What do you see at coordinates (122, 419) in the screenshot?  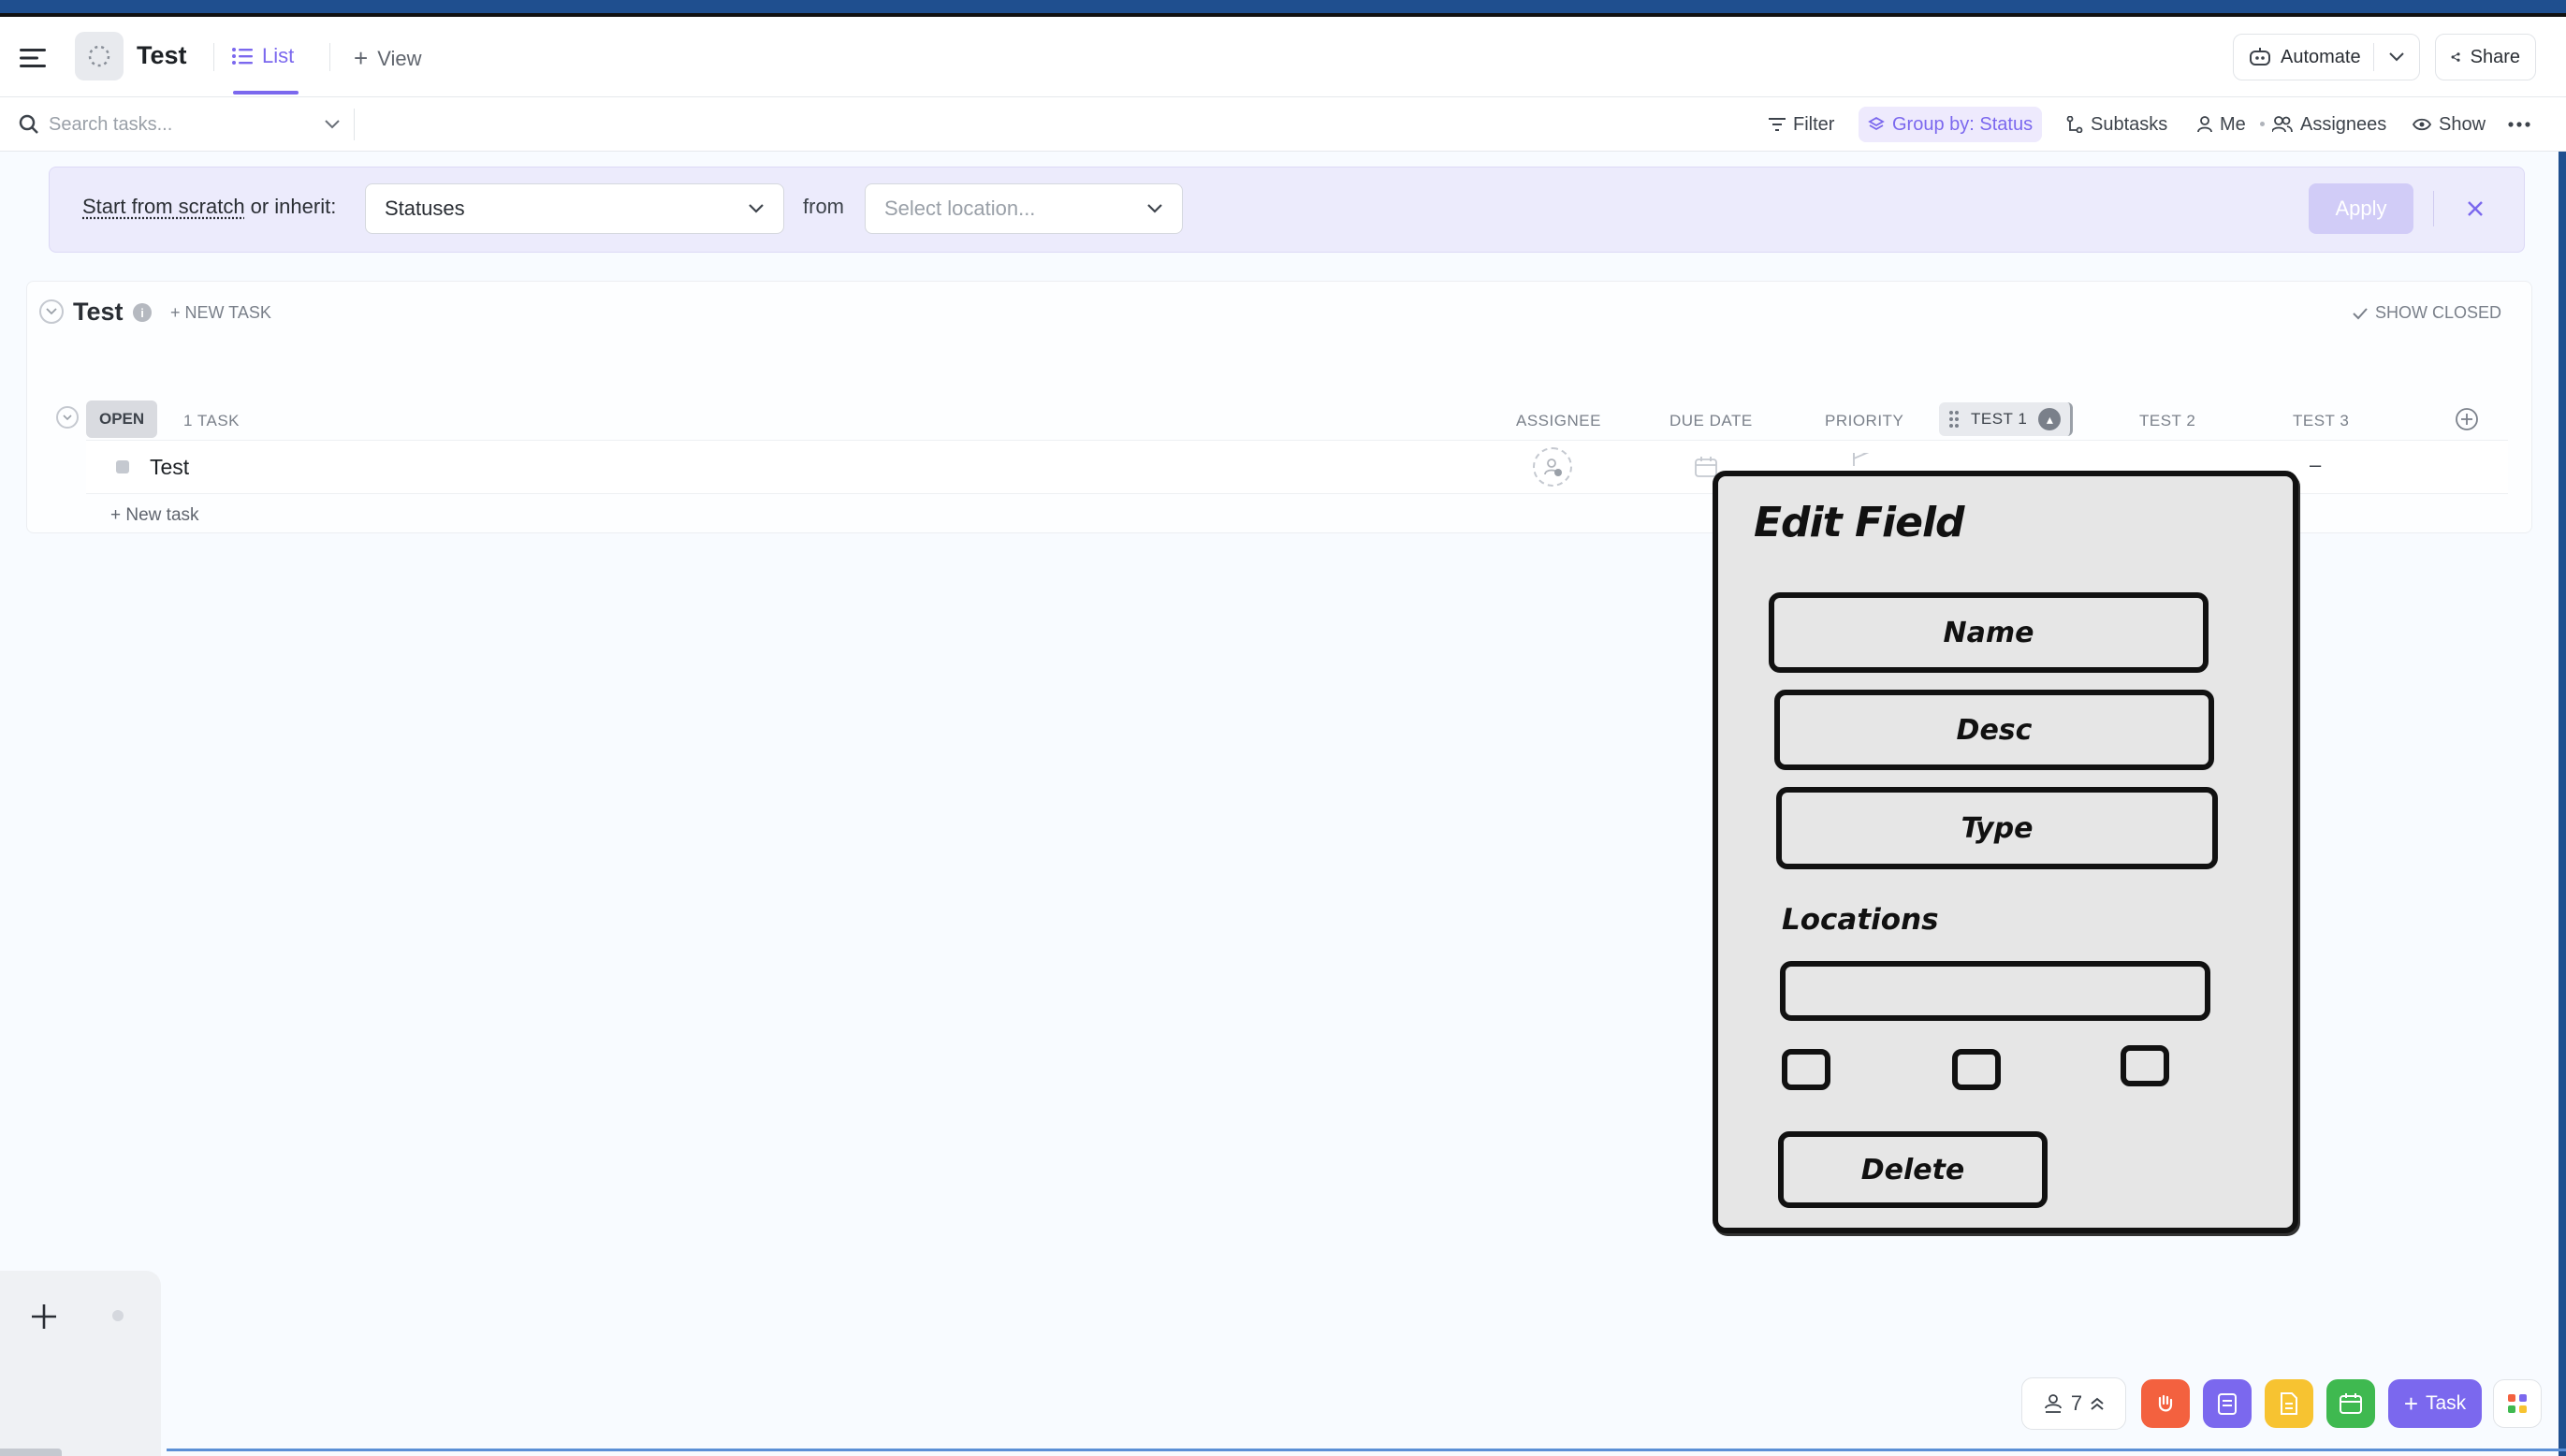 I see `status-badge-open: OPEN` at bounding box center [122, 419].